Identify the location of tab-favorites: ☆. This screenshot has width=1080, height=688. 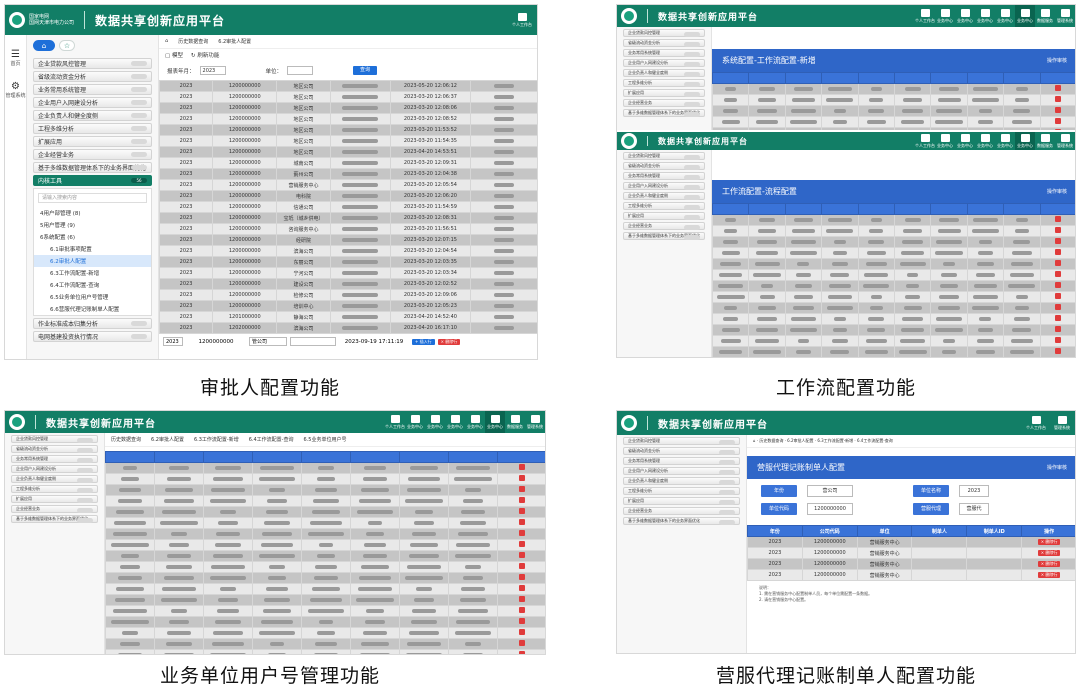
(67, 45).